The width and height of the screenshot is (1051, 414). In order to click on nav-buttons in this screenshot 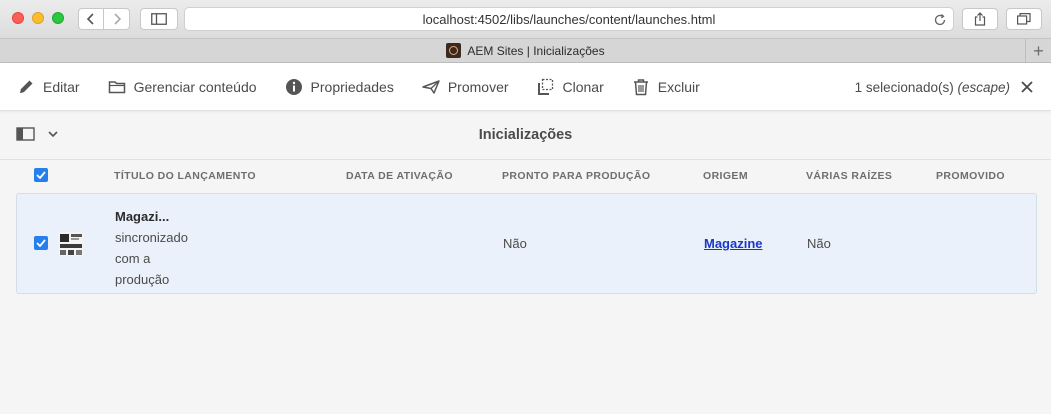, I will do `click(104, 19)`.